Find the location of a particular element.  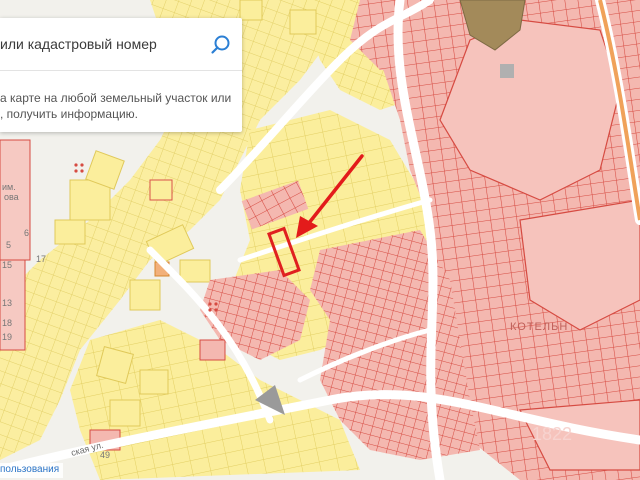

district-label: КОТЕЛЬН is located at coordinates (539, 327).